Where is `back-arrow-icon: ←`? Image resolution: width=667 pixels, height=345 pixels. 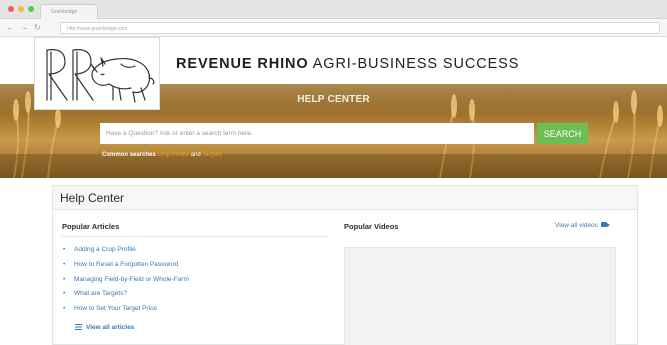 back-arrow-icon: ← is located at coordinates (10, 27).